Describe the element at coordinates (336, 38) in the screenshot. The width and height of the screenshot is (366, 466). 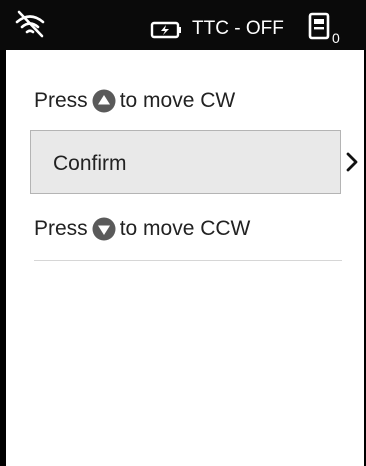
I see `device-count-label: 0` at that location.